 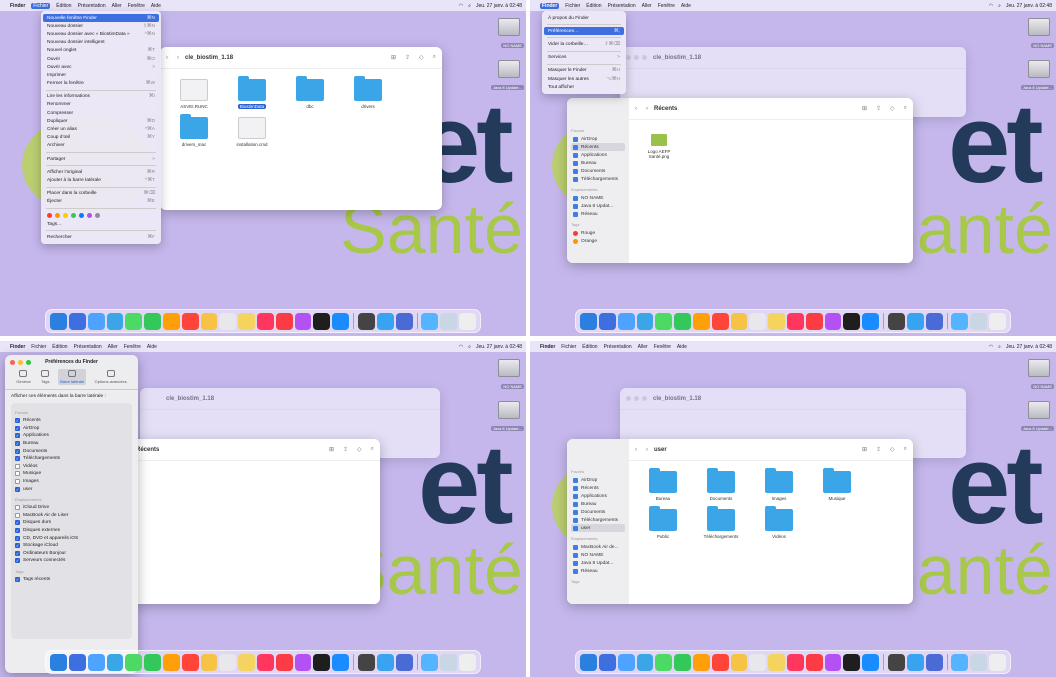 I want to click on sidebar-option: ✓ Stockage iCloud, so click(x=71, y=546).